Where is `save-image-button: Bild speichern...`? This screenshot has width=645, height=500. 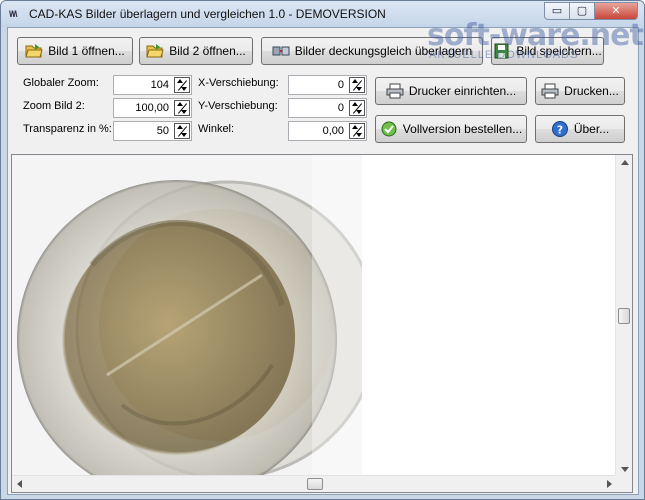
save-image-button: Bild speichern... is located at coordinates (547, 51).